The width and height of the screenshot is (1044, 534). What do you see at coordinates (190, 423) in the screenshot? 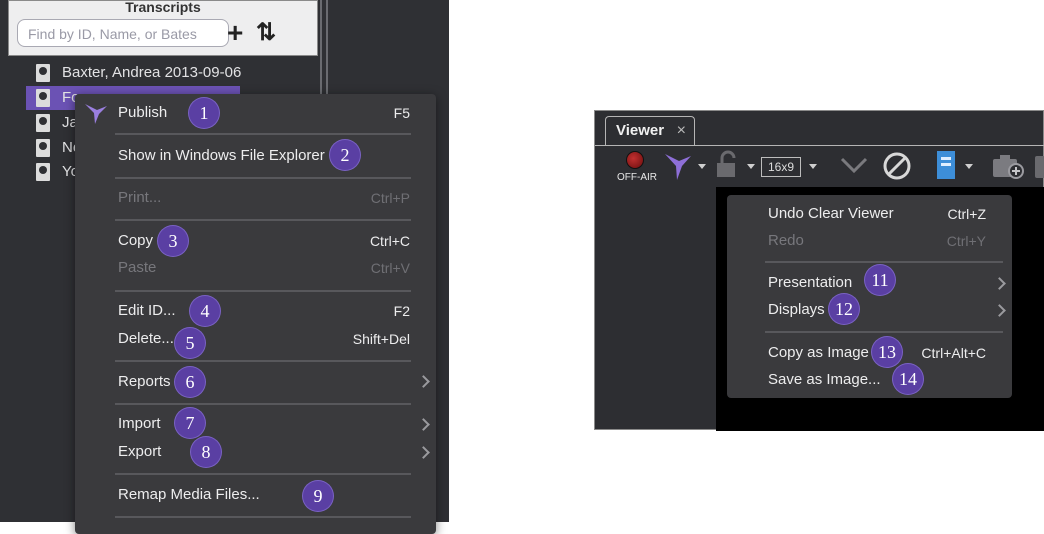
I see `callout-badge: 7` at bounding box center [190, 423].